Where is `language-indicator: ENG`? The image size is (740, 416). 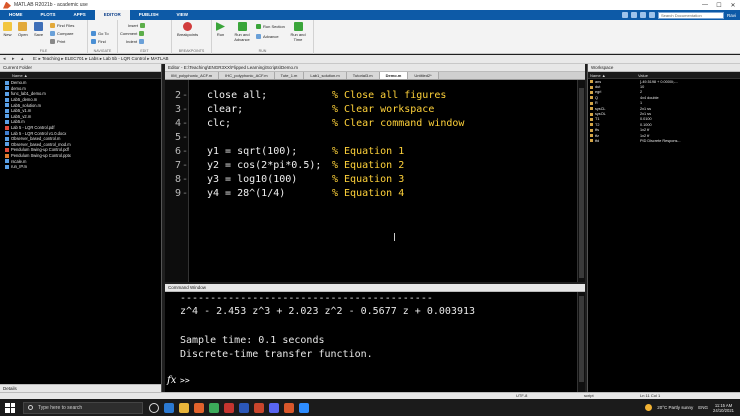
language-indicator: ENG is located at coordinates (703, 407).